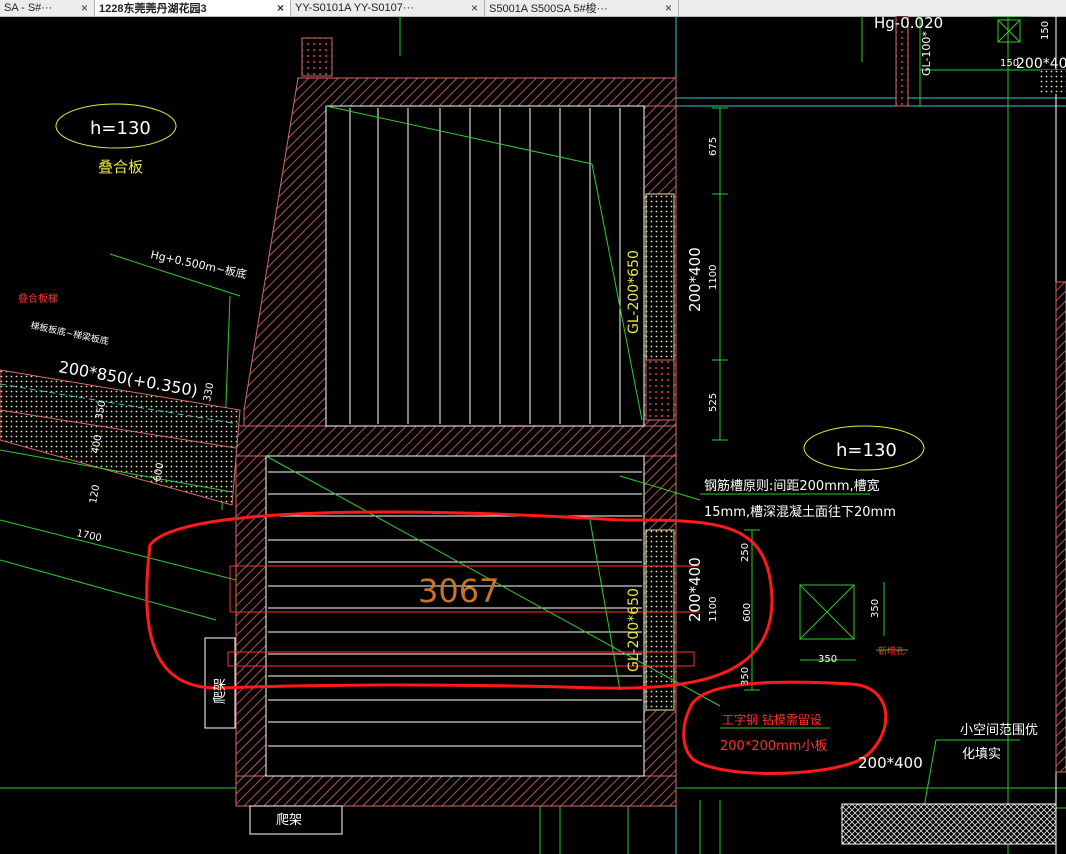  I want to click on dim-120: 120, so click(95, 494).